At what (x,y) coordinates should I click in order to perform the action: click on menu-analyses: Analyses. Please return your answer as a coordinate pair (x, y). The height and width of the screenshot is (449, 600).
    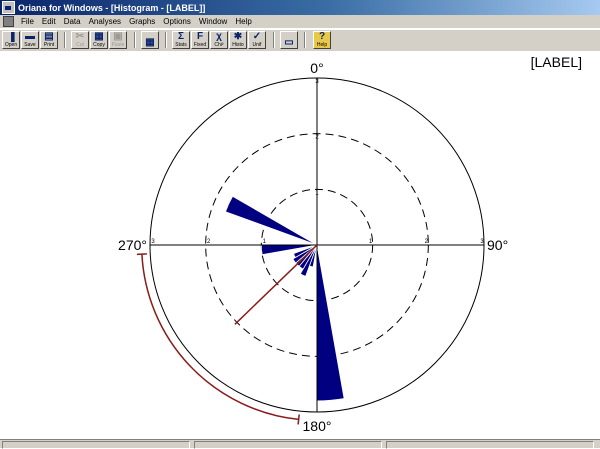
    Looking at the image, I should click on (105, 21).